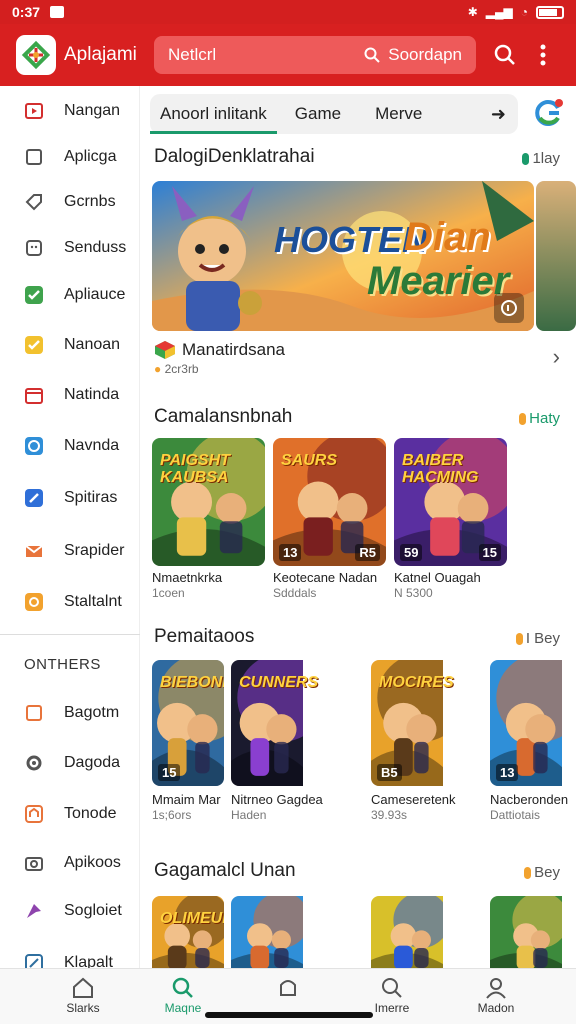  I want to click on section-title-3: Pemaitaoos, so click(204, 636).